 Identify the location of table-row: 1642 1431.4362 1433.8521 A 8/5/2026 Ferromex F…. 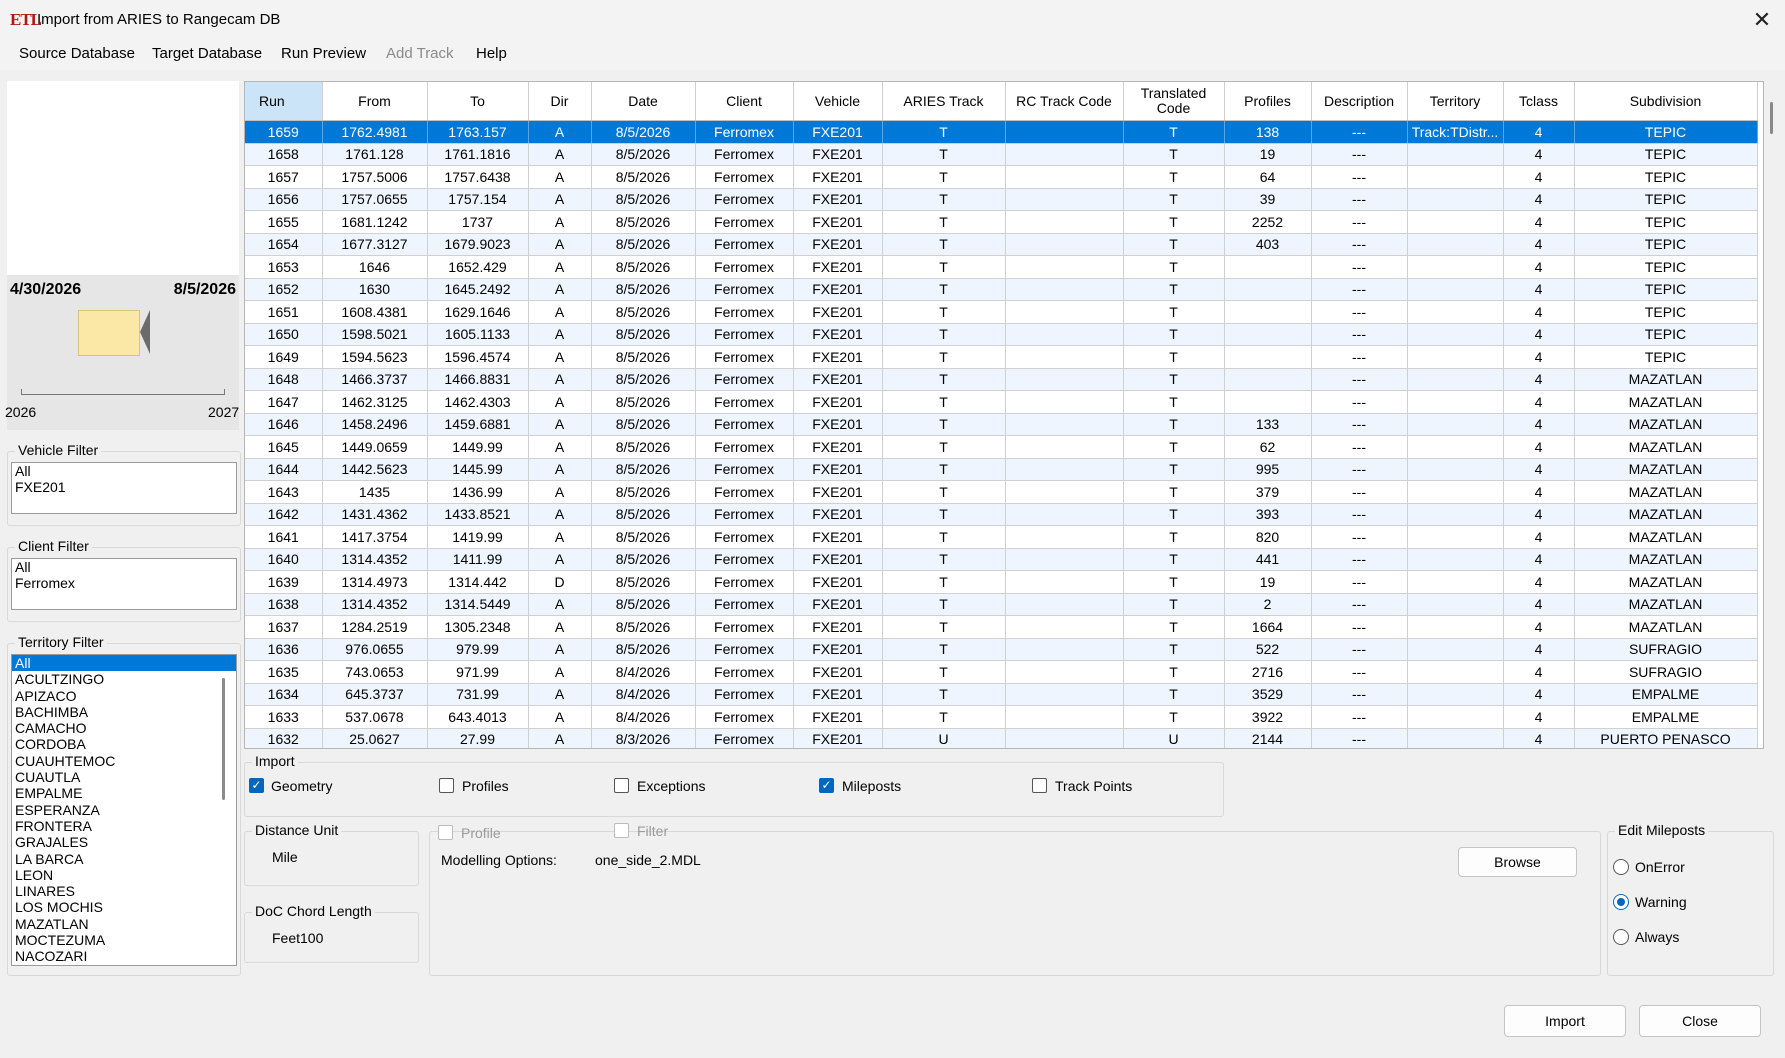
(1001, 514).